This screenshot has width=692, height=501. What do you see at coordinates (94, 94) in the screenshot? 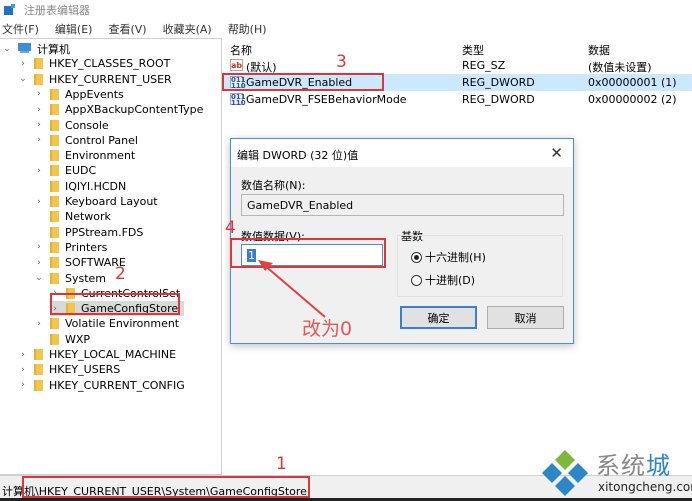
I see `tree-item-label: AppEvents` at bounding box center [94, 94].